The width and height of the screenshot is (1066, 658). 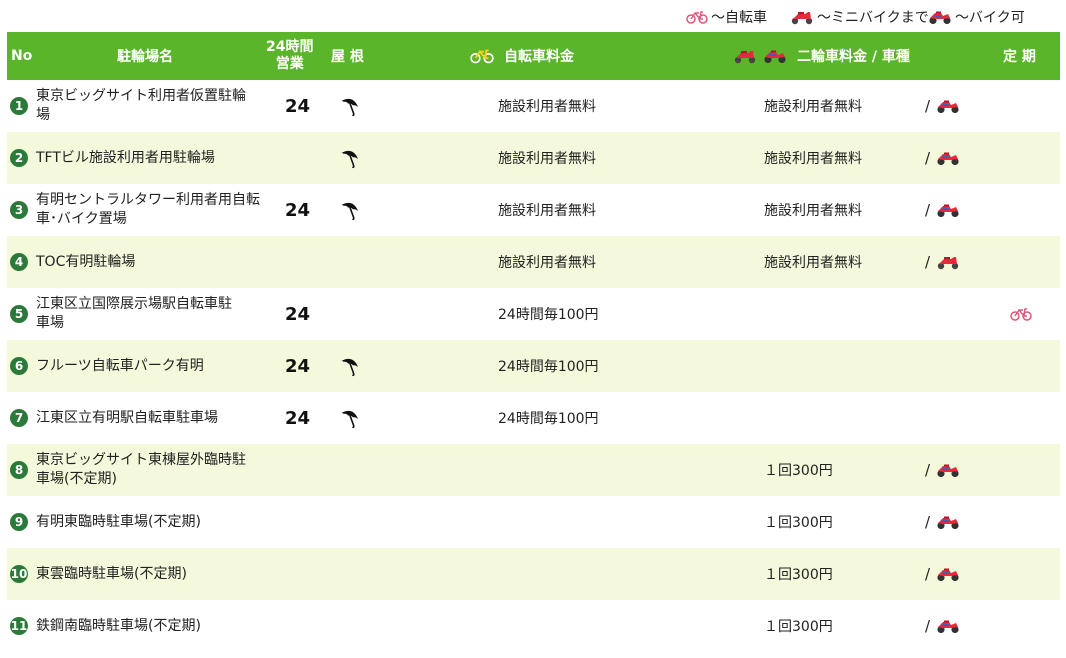 What do you see at coordinates (739, 18) in the screenshot?
I see `legend-bicycle-label: ～自転車` at bounding box center [739, 18].